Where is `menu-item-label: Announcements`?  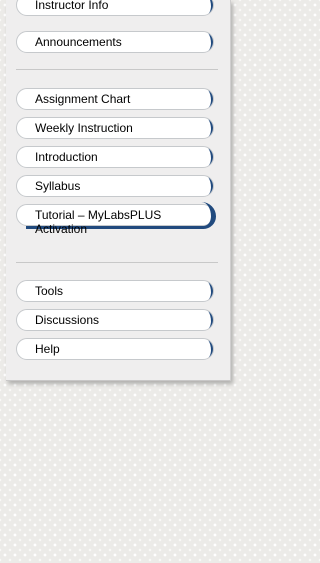 menu-item-label: Announcements is located at coordinates (78, 42).